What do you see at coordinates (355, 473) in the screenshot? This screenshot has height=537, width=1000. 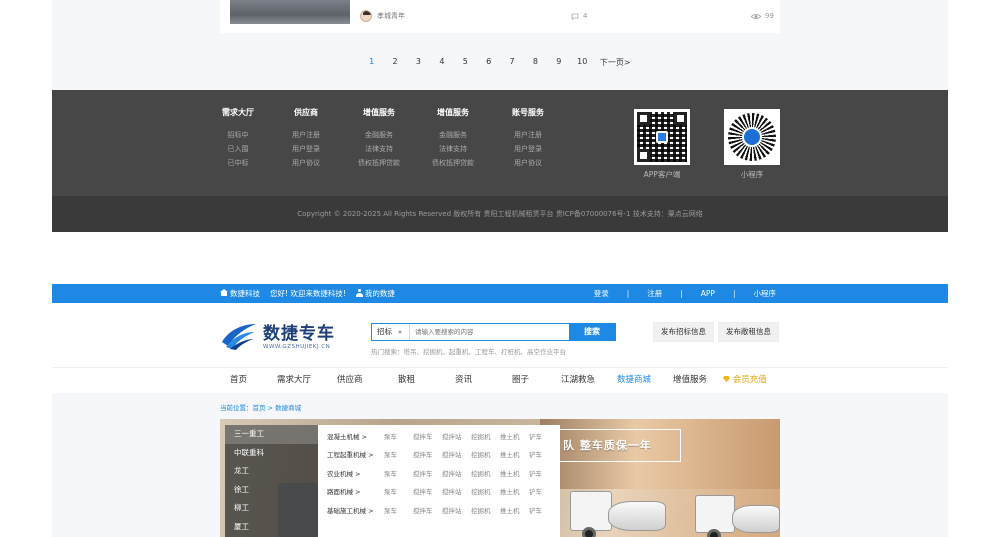 I see `category-name: 农业机械 >` at bounding box center [355, 473].